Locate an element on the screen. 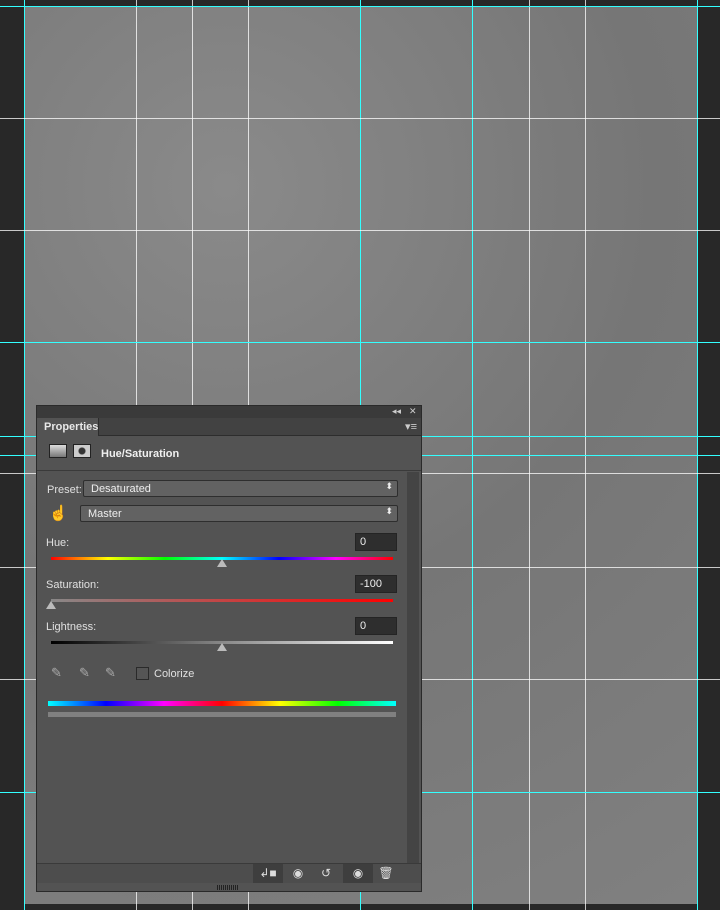 The height and width of the screenshot is (910, 720). panel-menu-icon: ▾≡ is located at coordinates (411, 426).